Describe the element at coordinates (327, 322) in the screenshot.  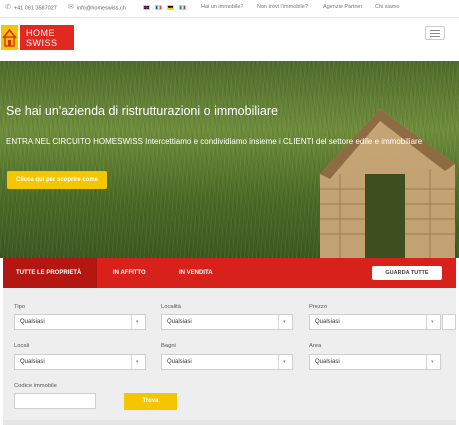
I see `prezzo-value: Qualsiasi` at that location.